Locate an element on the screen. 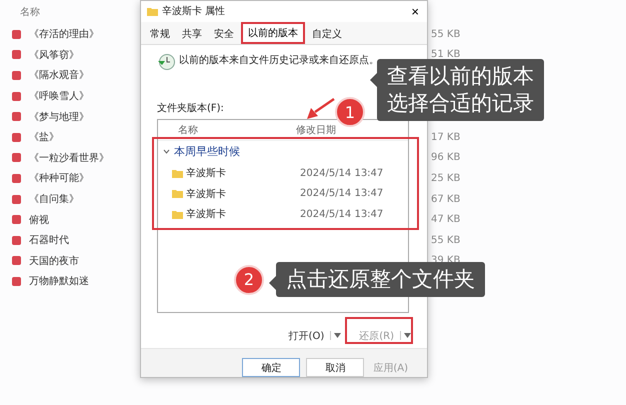 The image size is (626, 405). file-name: 俯视 is located at coordinates (39, 219).